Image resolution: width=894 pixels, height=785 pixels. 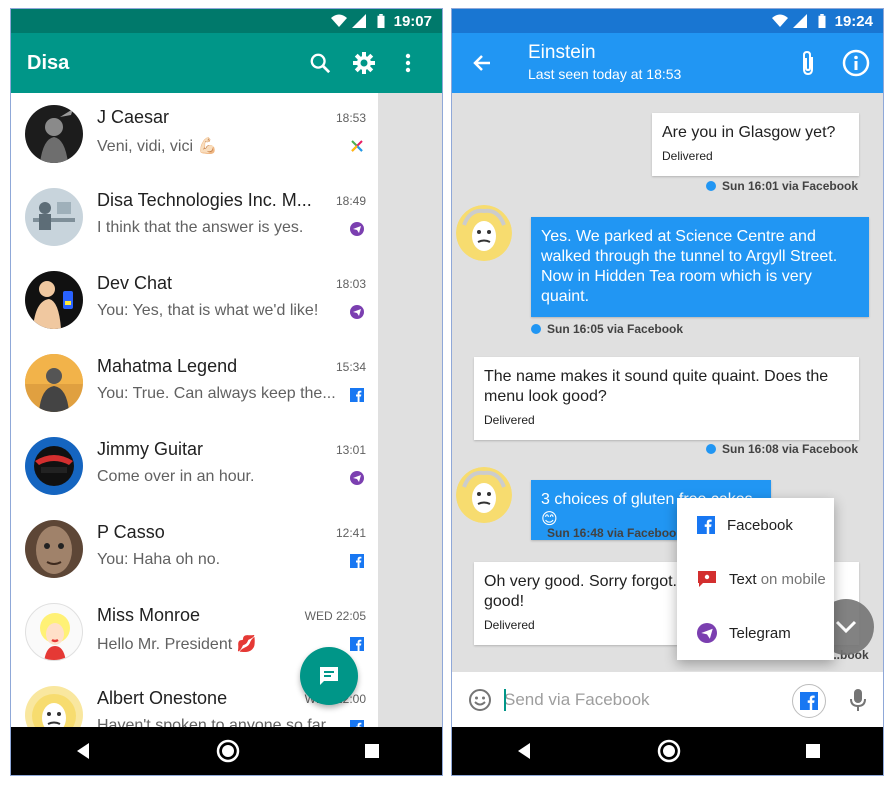 What do you see at coordinates (329, 676) in the screenshot?
I see `new-message-fab` at bounding box center [329, 676].